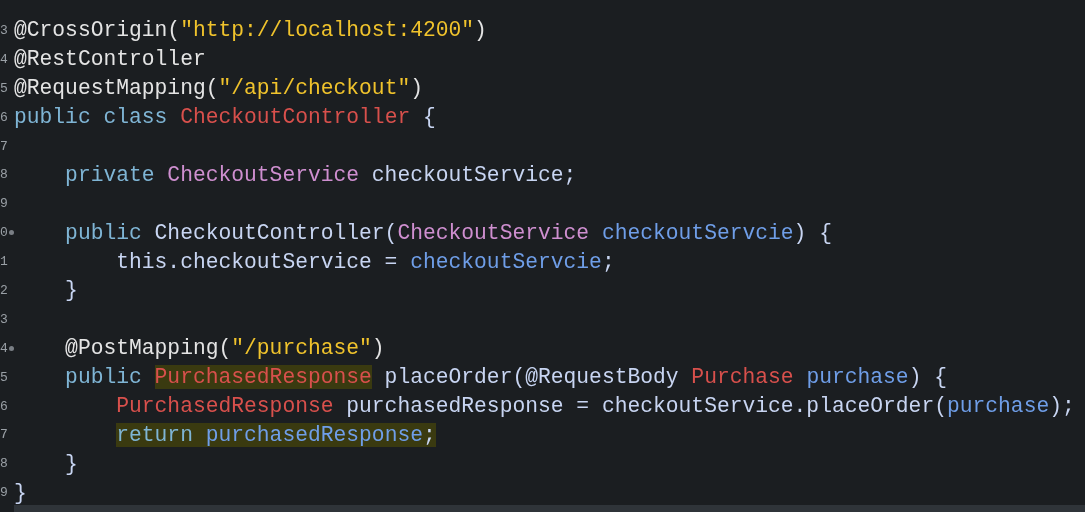 Image resolution: width=1085 pixels, height=512 pixels. Describe the element at coordinates (531, 377) in the screenshot. I see `code-text: placeOrder(@RequestBody` at that location.